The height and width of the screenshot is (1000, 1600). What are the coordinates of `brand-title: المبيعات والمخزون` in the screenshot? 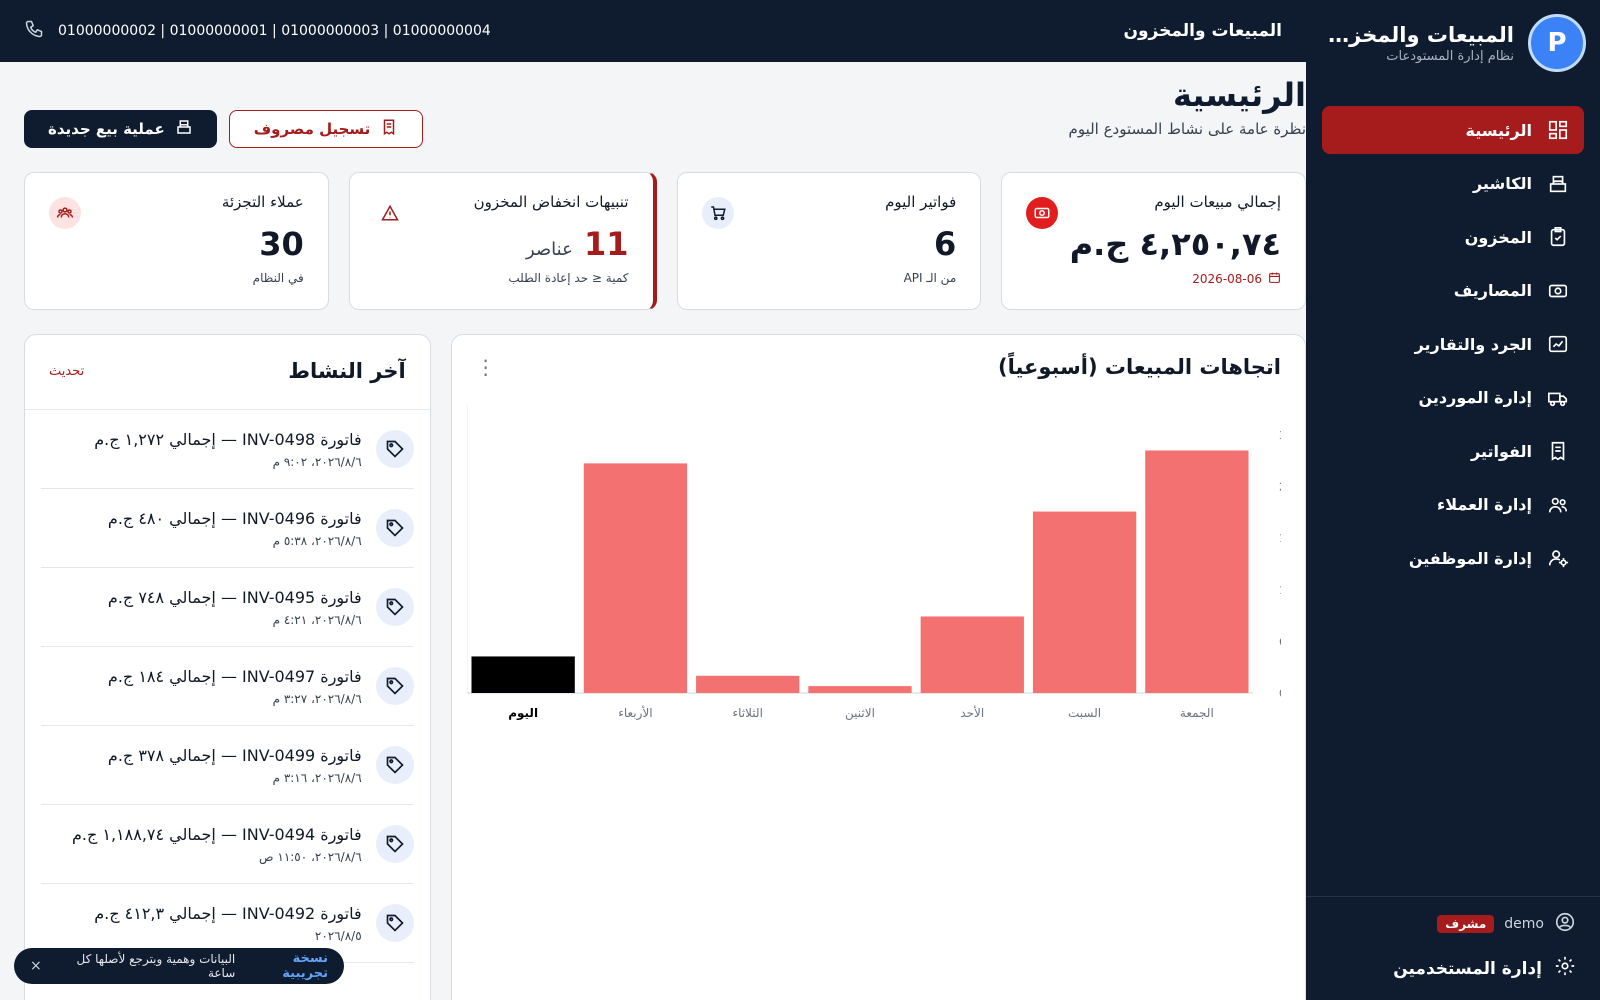 It's located at (1417, 34).